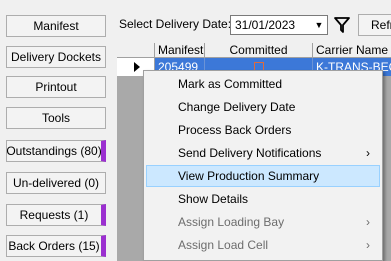 This screenshot has width=391, height=261. I want to click on menu-item-label: Mark as Committed, so click(230, 84).